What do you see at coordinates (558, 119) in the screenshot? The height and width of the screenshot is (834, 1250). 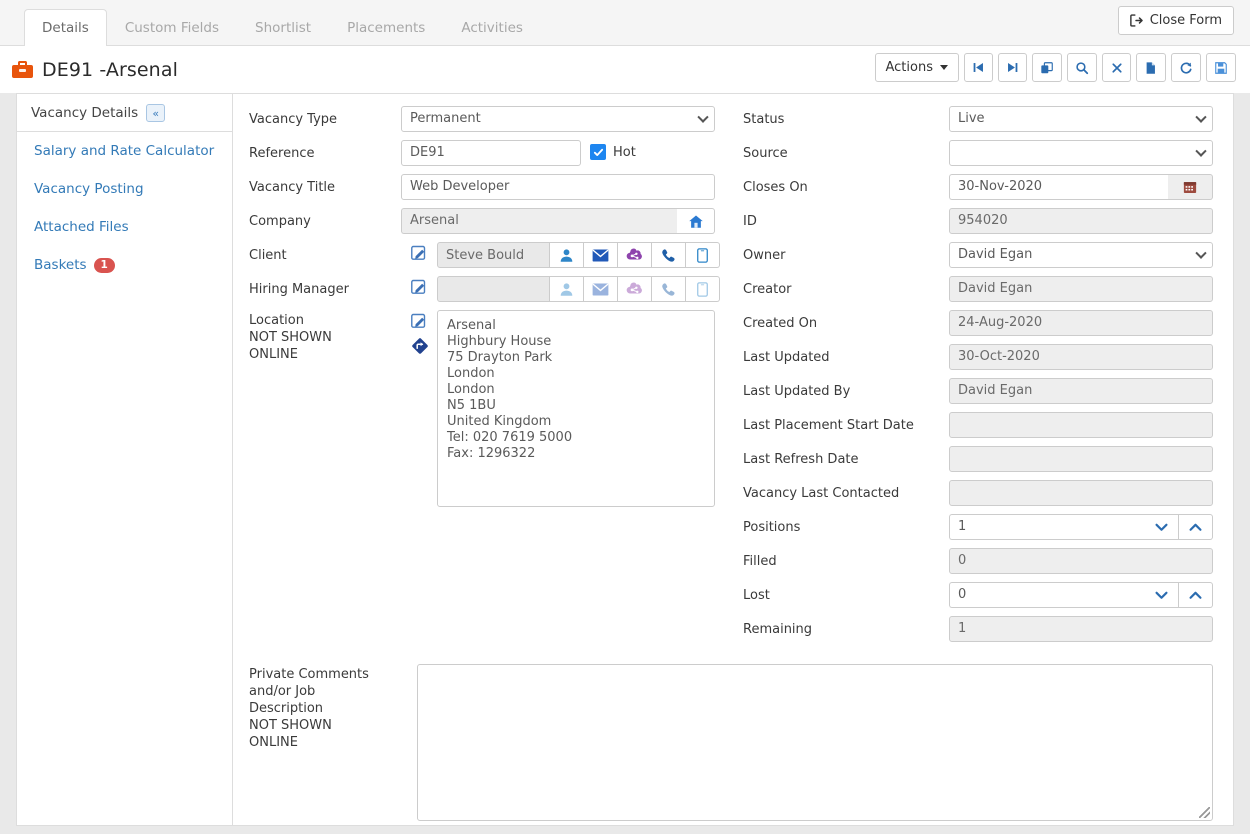 I see `vacancy-type-select: Permanent` at bounding box center [558, 119].